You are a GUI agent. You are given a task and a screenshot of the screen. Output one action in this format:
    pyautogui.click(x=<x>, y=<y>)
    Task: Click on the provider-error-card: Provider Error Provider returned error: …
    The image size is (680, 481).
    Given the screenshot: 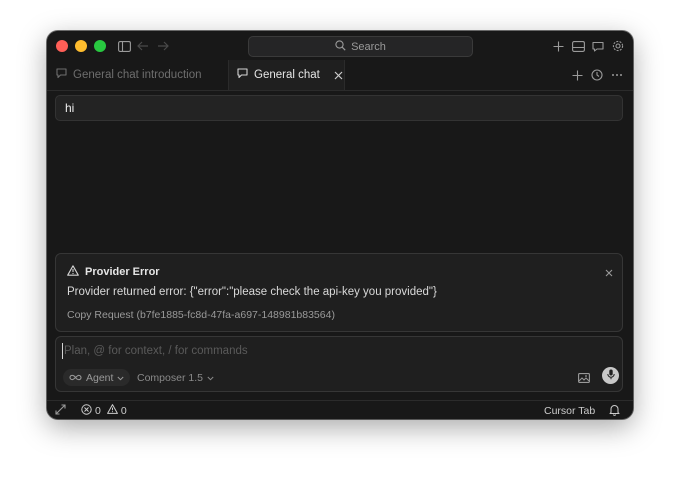 What is the action you would take?
    pyautogui.click(x=339, y=292)
    